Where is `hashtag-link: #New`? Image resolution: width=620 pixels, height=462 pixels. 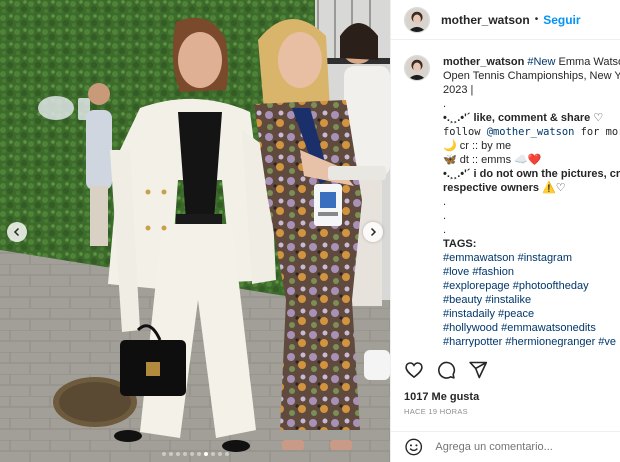 hashtag-link: #New is located at coordinates (541, 62).